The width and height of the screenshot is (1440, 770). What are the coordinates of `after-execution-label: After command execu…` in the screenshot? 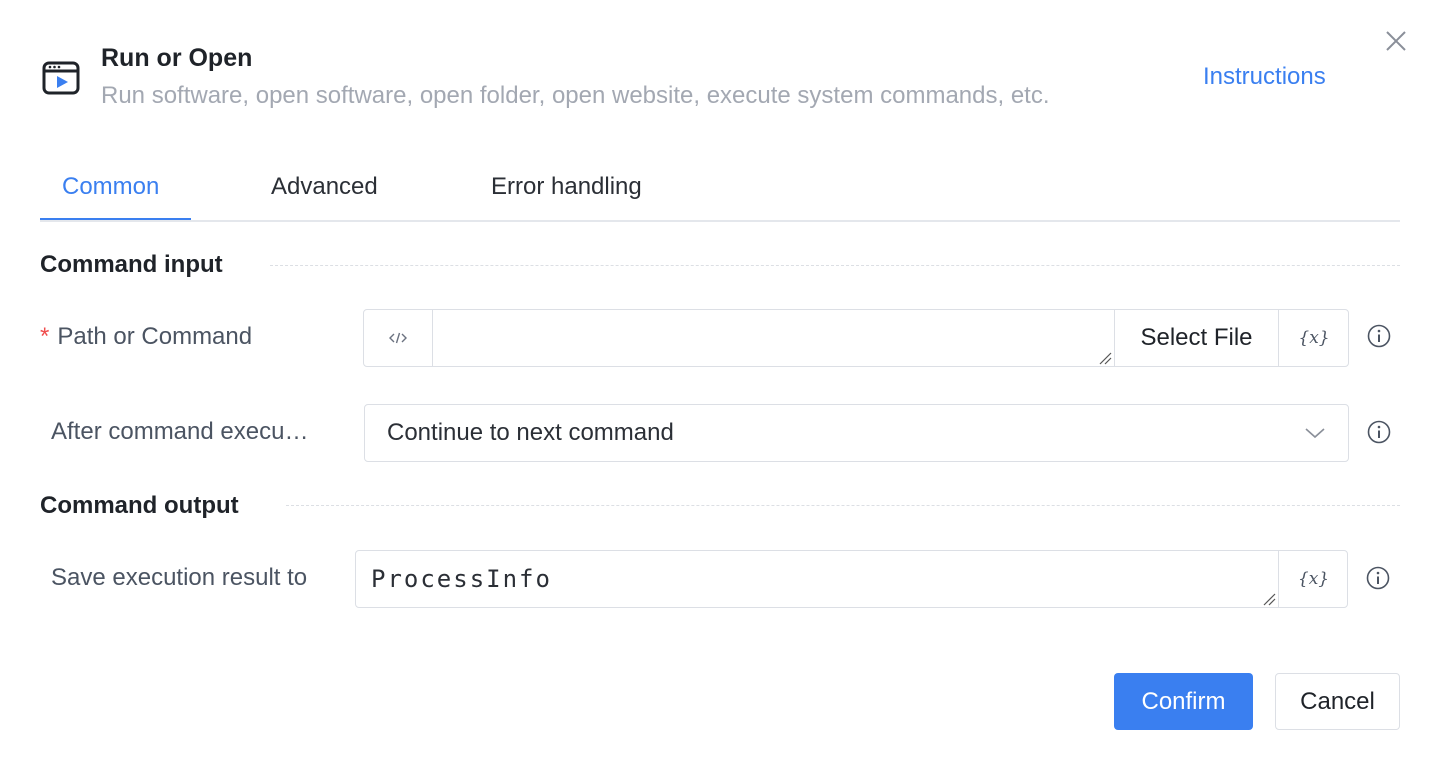 It's located at (180, 431).